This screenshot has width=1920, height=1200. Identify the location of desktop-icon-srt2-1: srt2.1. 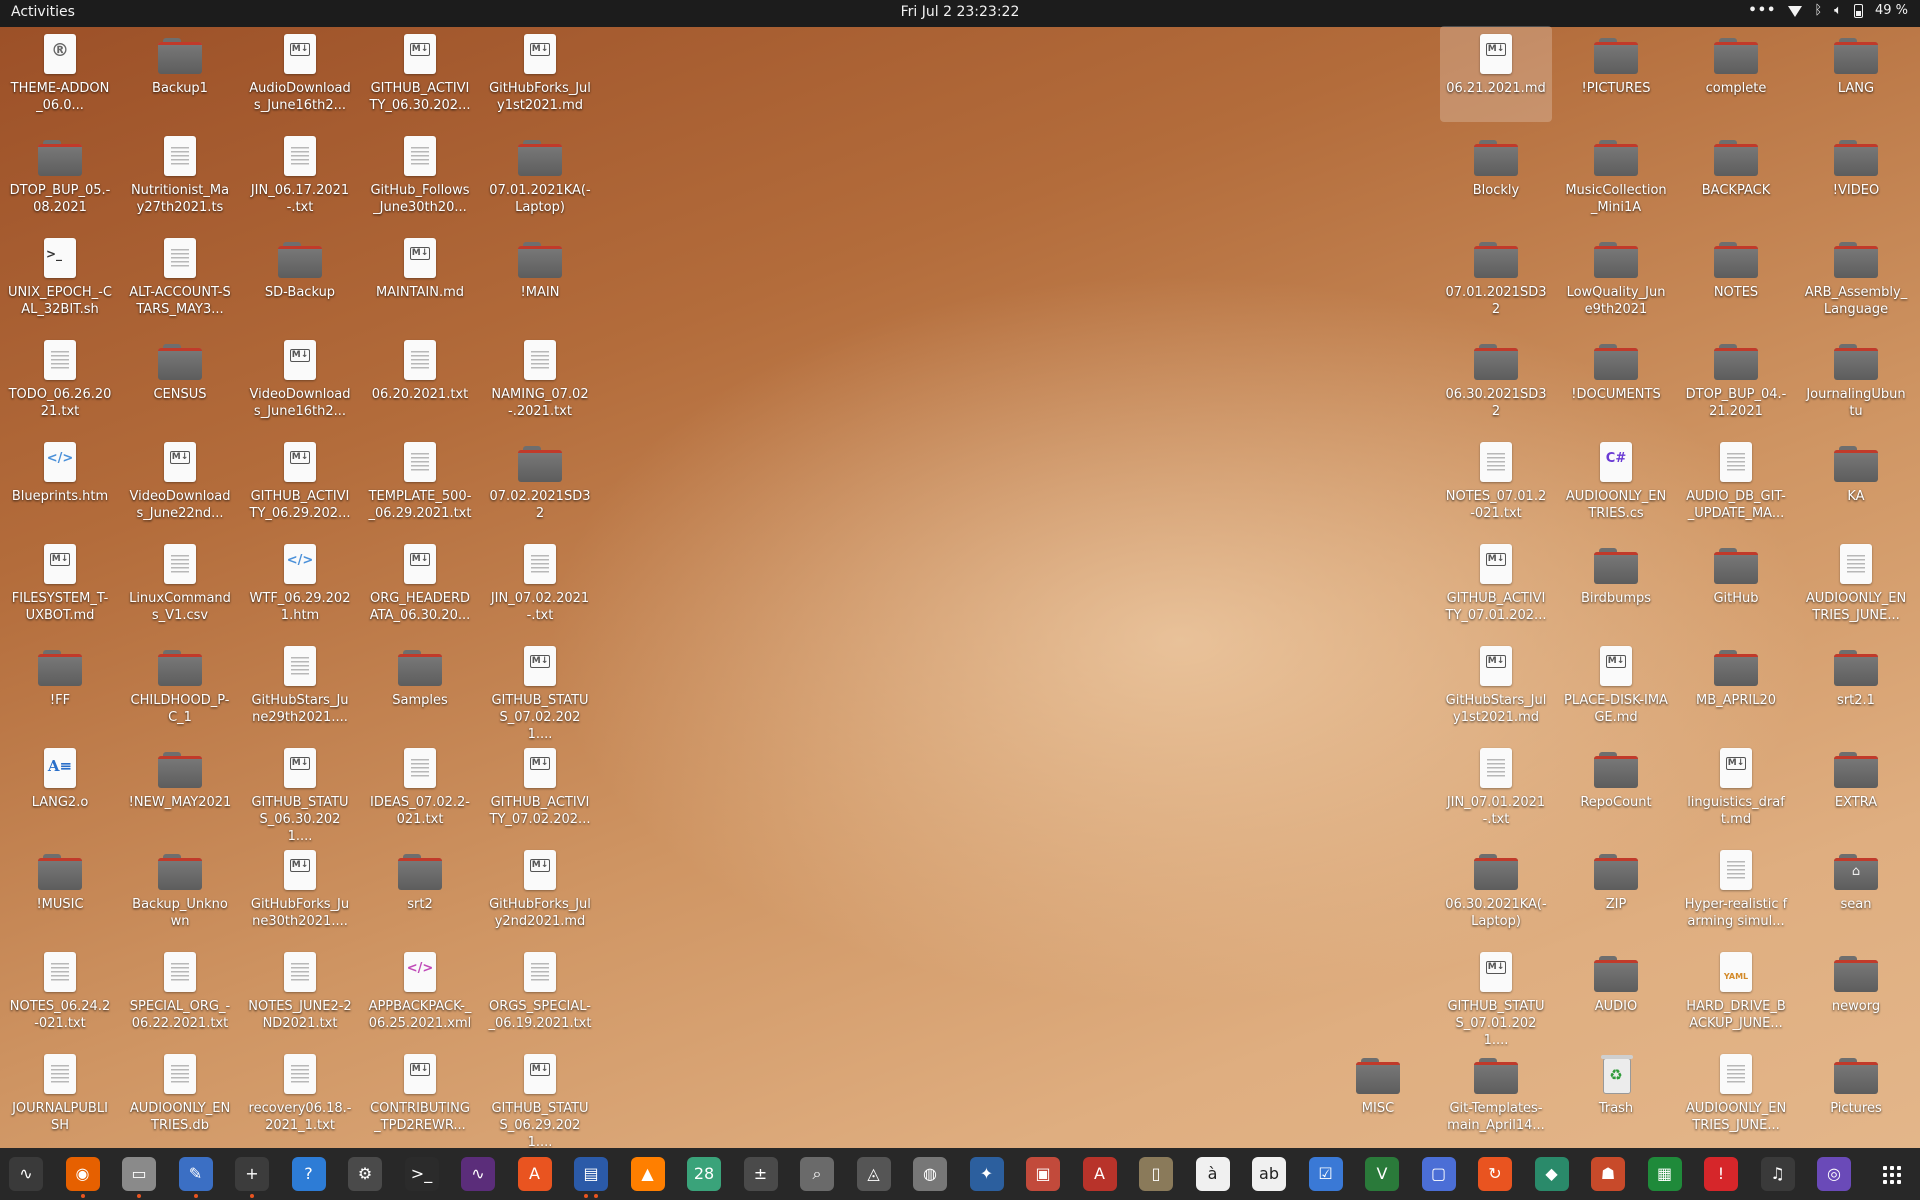
(1856, 686).